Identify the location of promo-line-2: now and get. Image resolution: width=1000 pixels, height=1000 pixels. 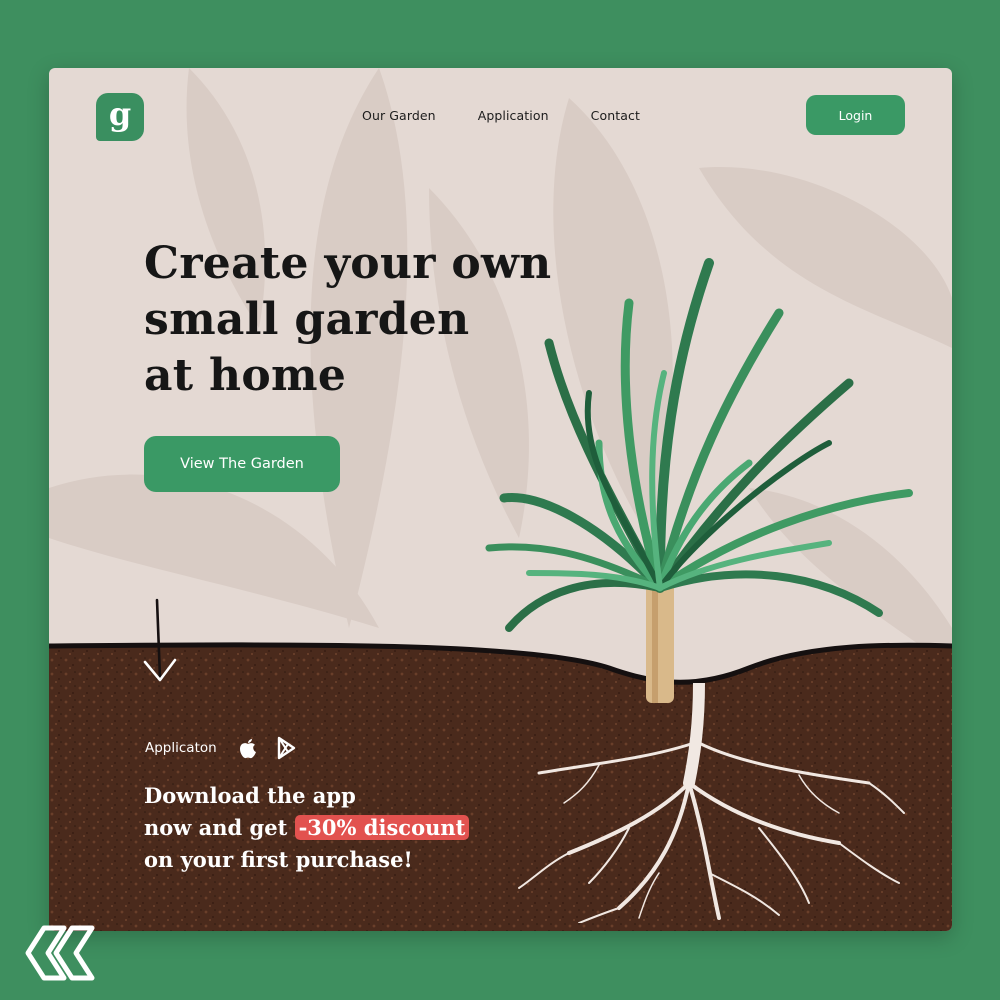
(219, 827).